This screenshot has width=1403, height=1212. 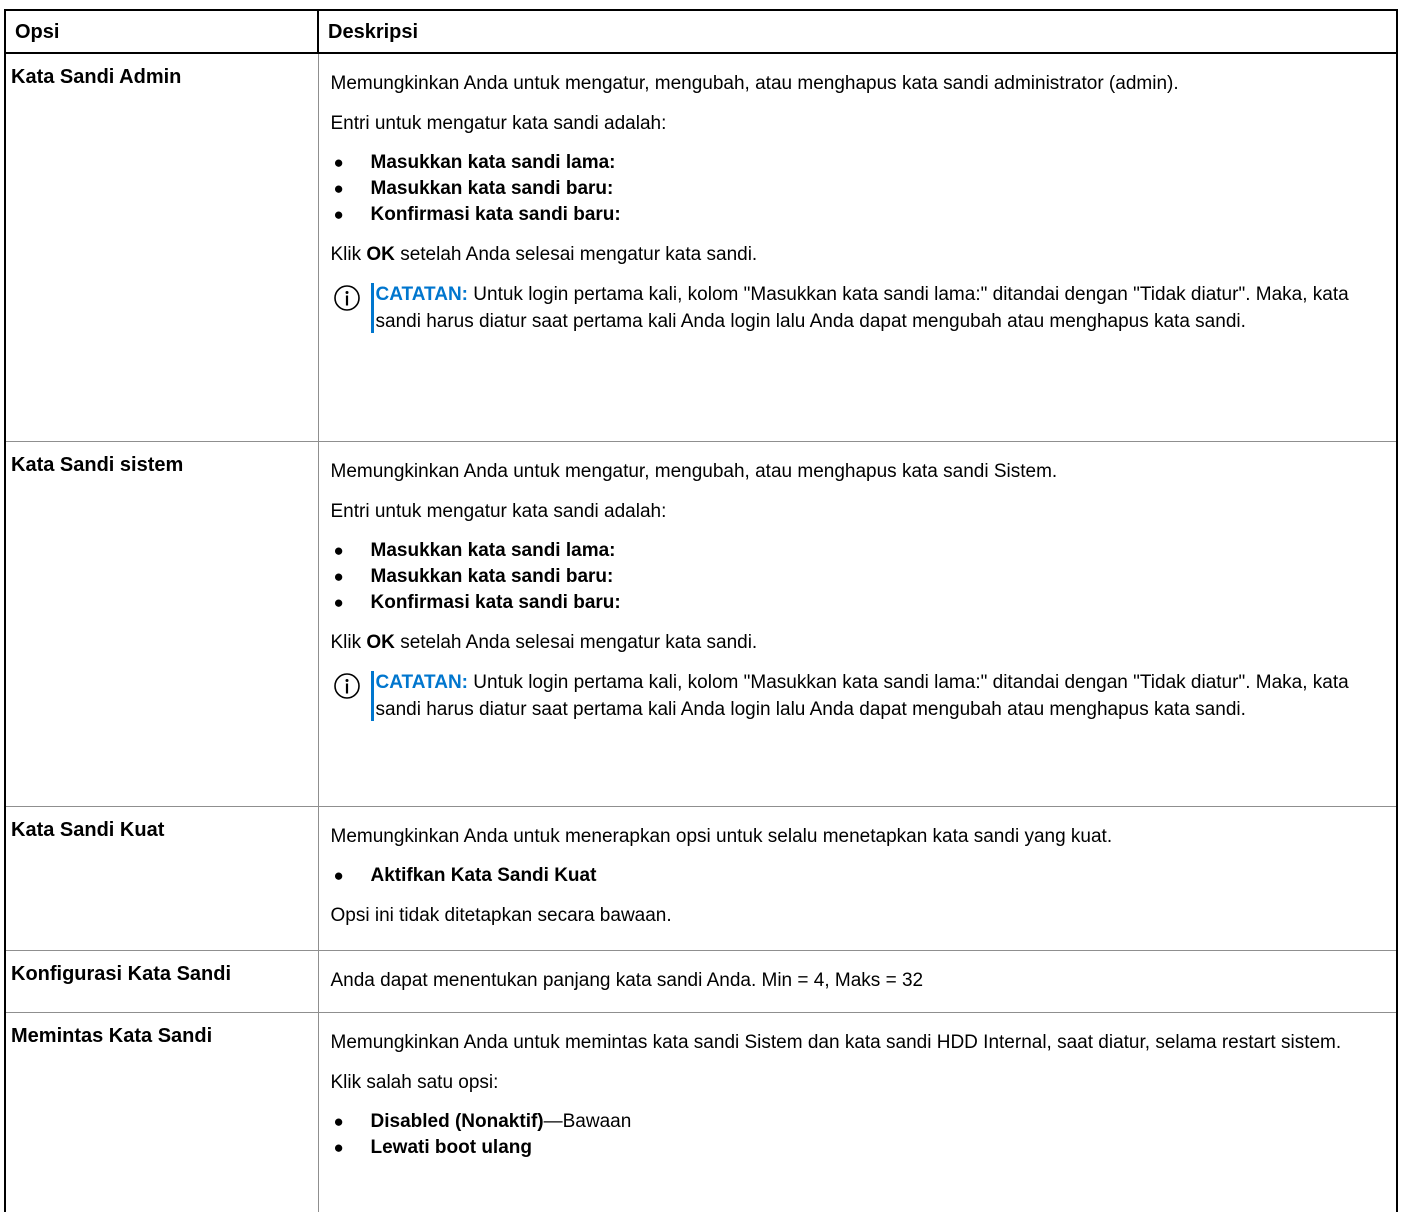 I want to click on list-item: ● Lewati boot ulang, so click(x=856, y=1148).